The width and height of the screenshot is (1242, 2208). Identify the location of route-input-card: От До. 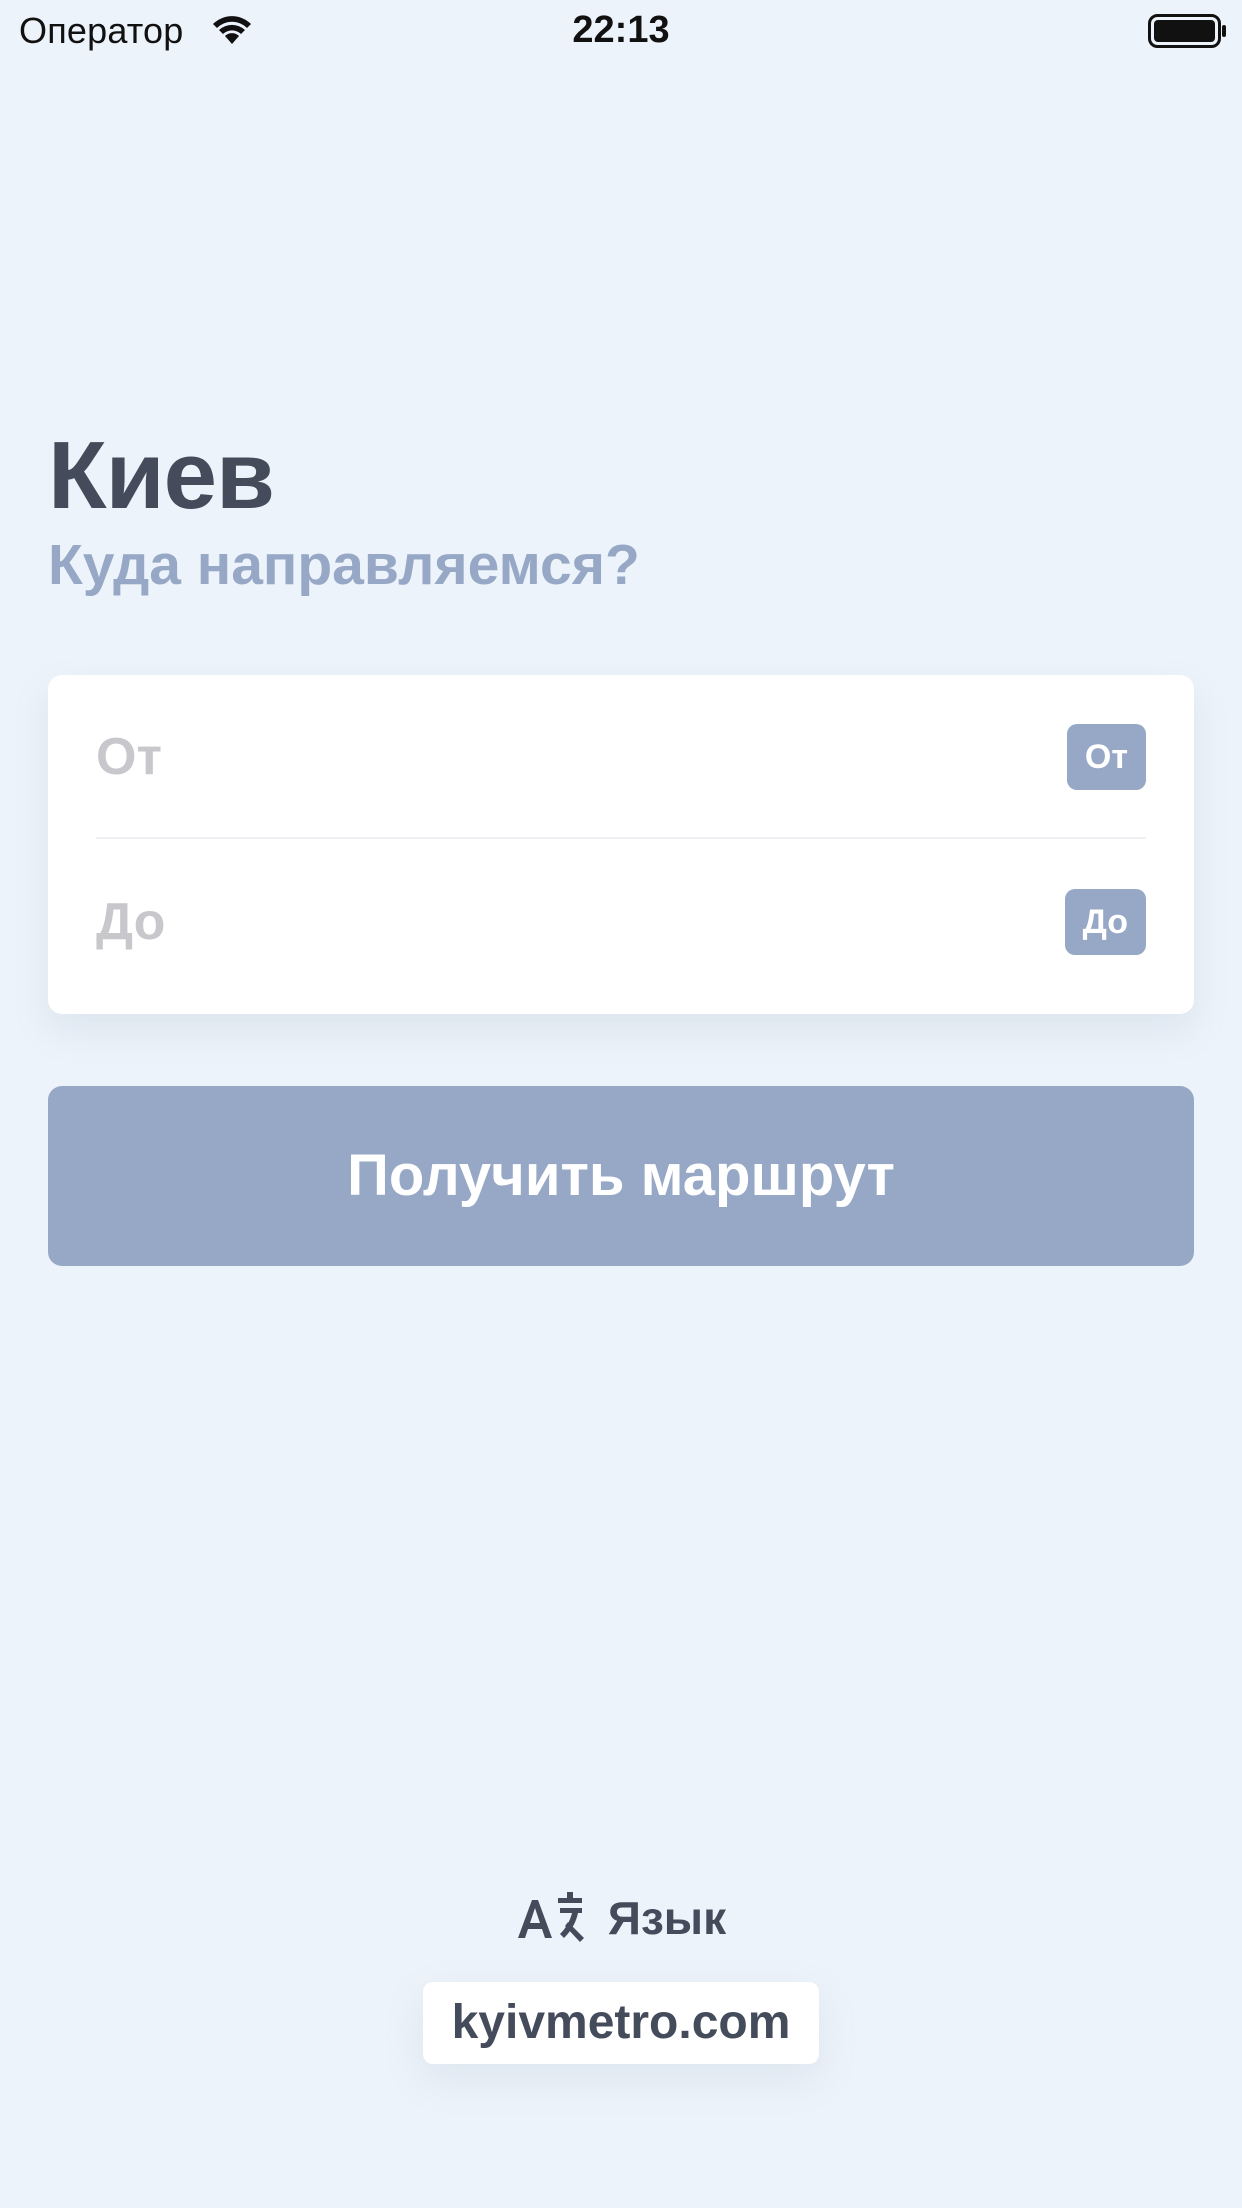
(621, 844).